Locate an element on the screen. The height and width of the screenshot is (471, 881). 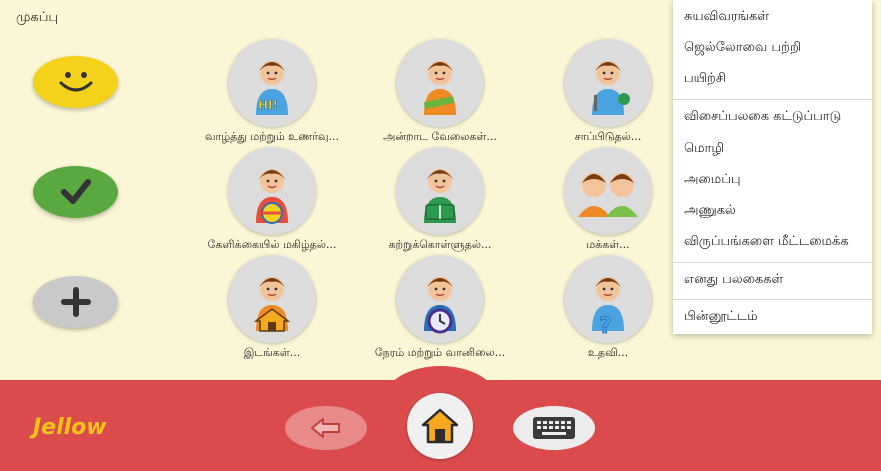
menu-item-language: மொழி is located at coordinates (704, 149).